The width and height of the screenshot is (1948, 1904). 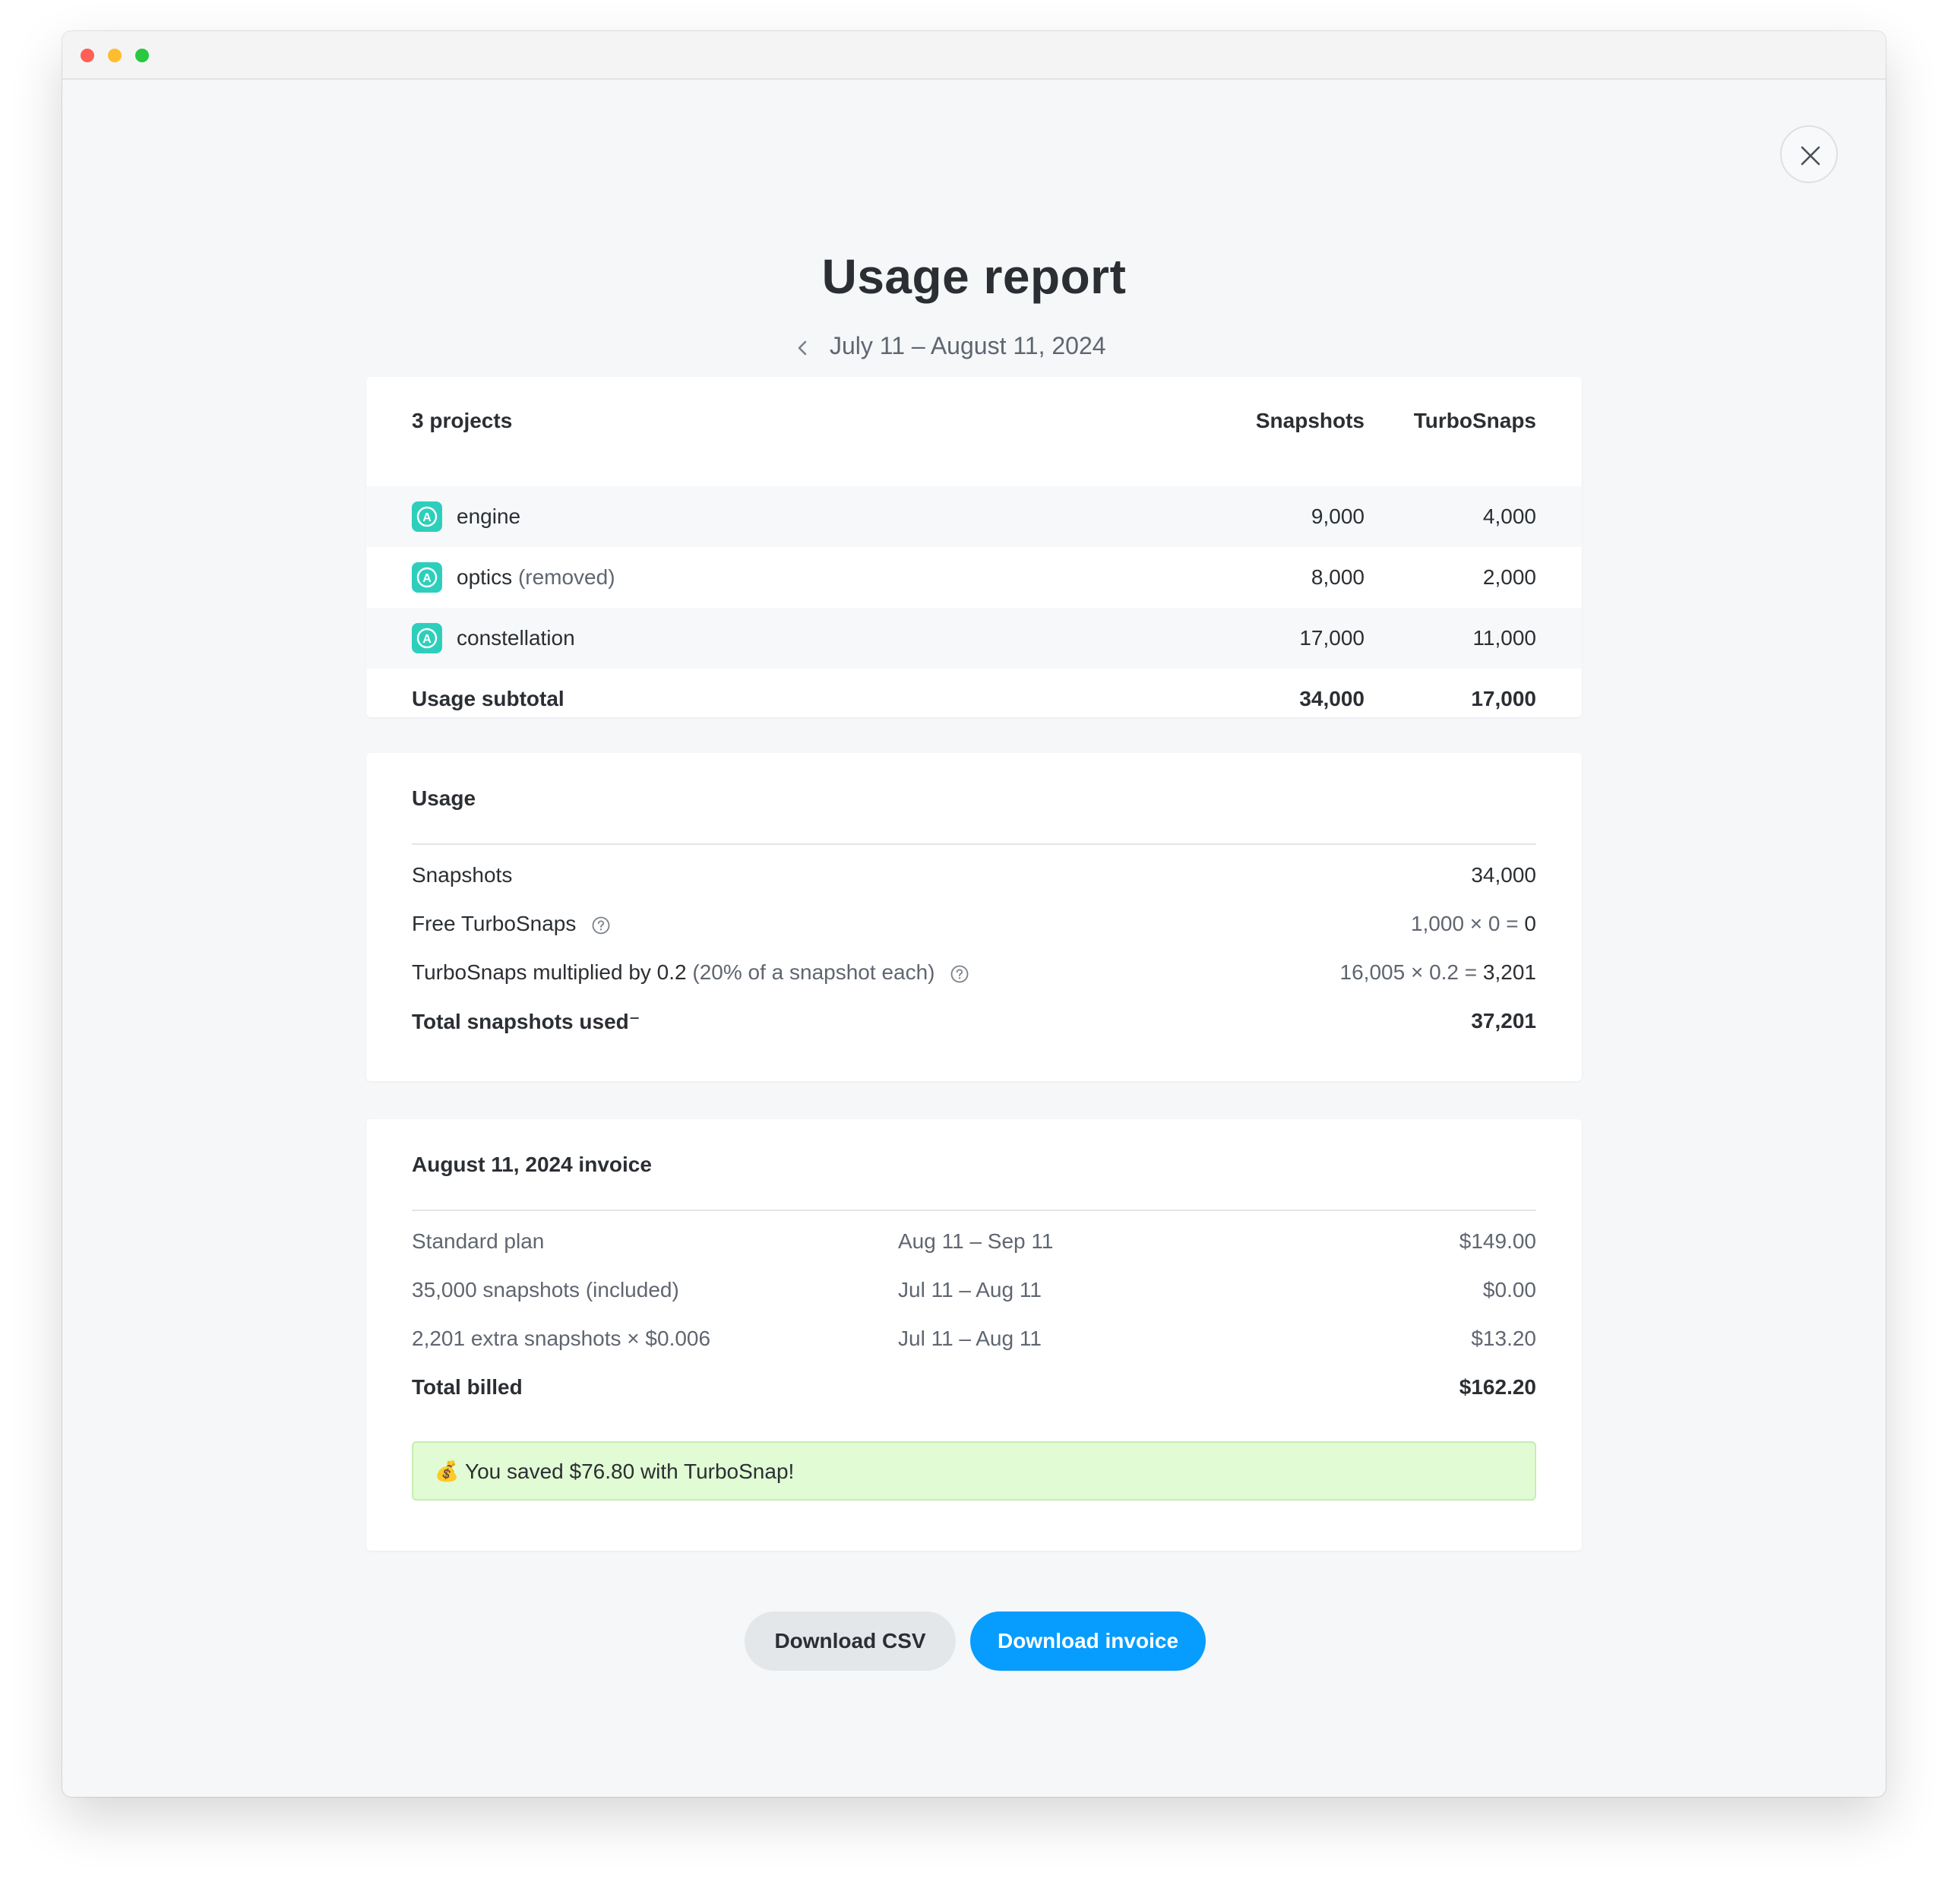 What do you see at coordinates (520, 1021) in the screenshot?
I see `total-snapshots-label: Total snapshots used` at bounding box center [520, 1021].